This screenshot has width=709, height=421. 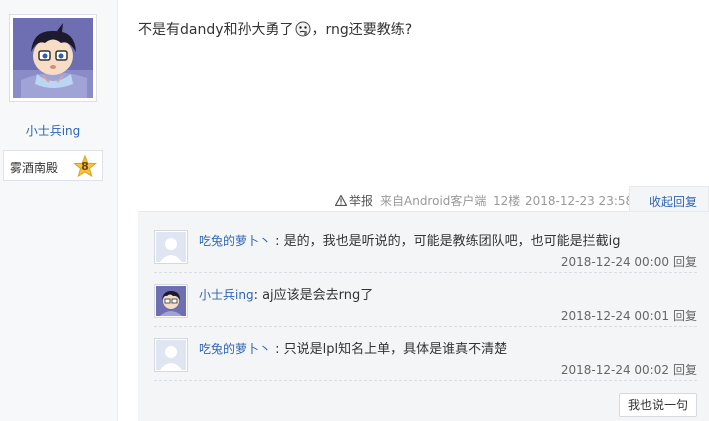 I want to click on author-avatar, so click(x=53, y=58).